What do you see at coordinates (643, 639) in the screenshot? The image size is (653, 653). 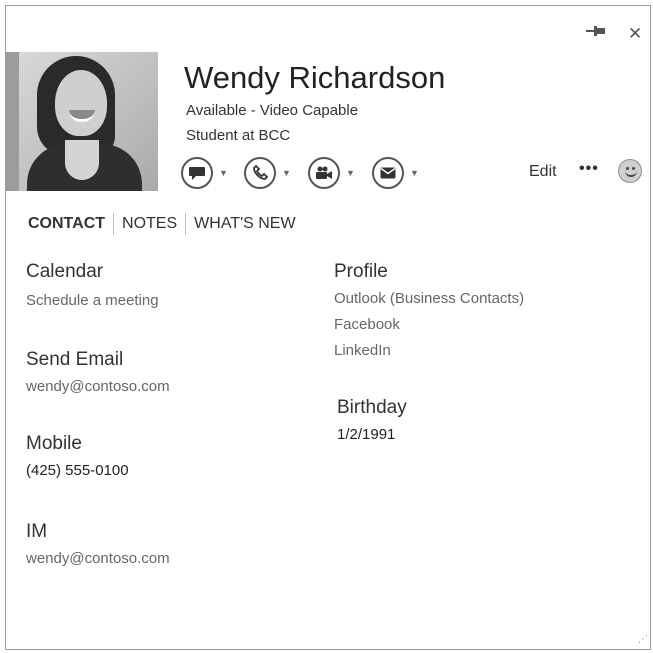 I see `resize-grip-icon: ⋰` at bounding box center [643, 639].